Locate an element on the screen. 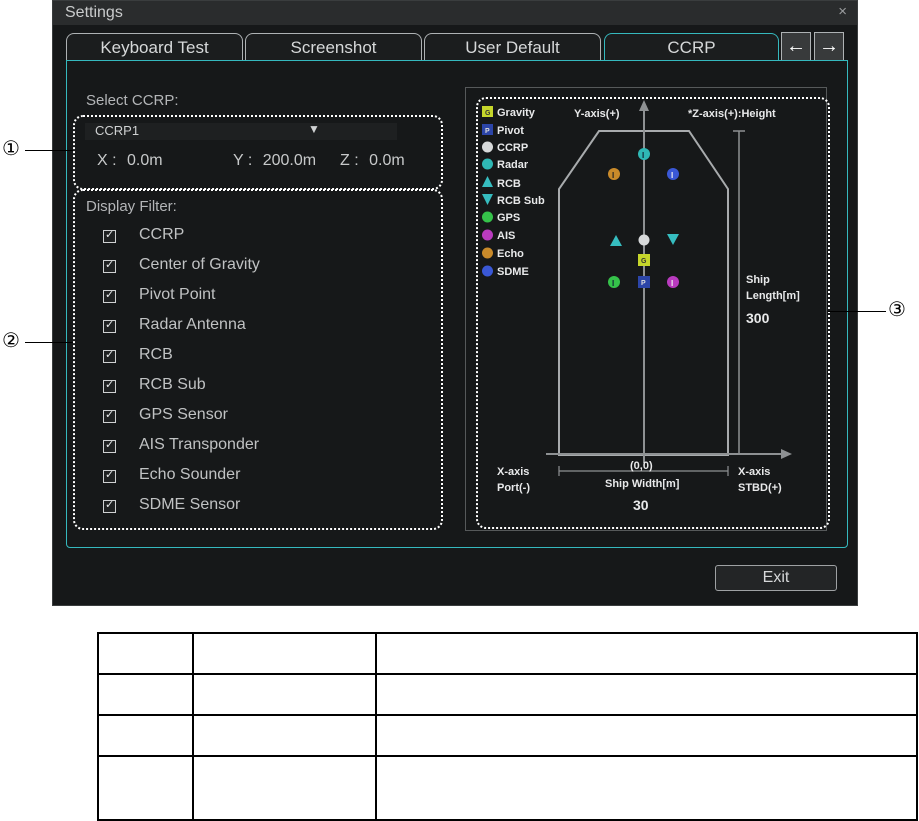 This screenshot has height=821, width=919. x-value: 0.0m is located at coordinates (145, 160).